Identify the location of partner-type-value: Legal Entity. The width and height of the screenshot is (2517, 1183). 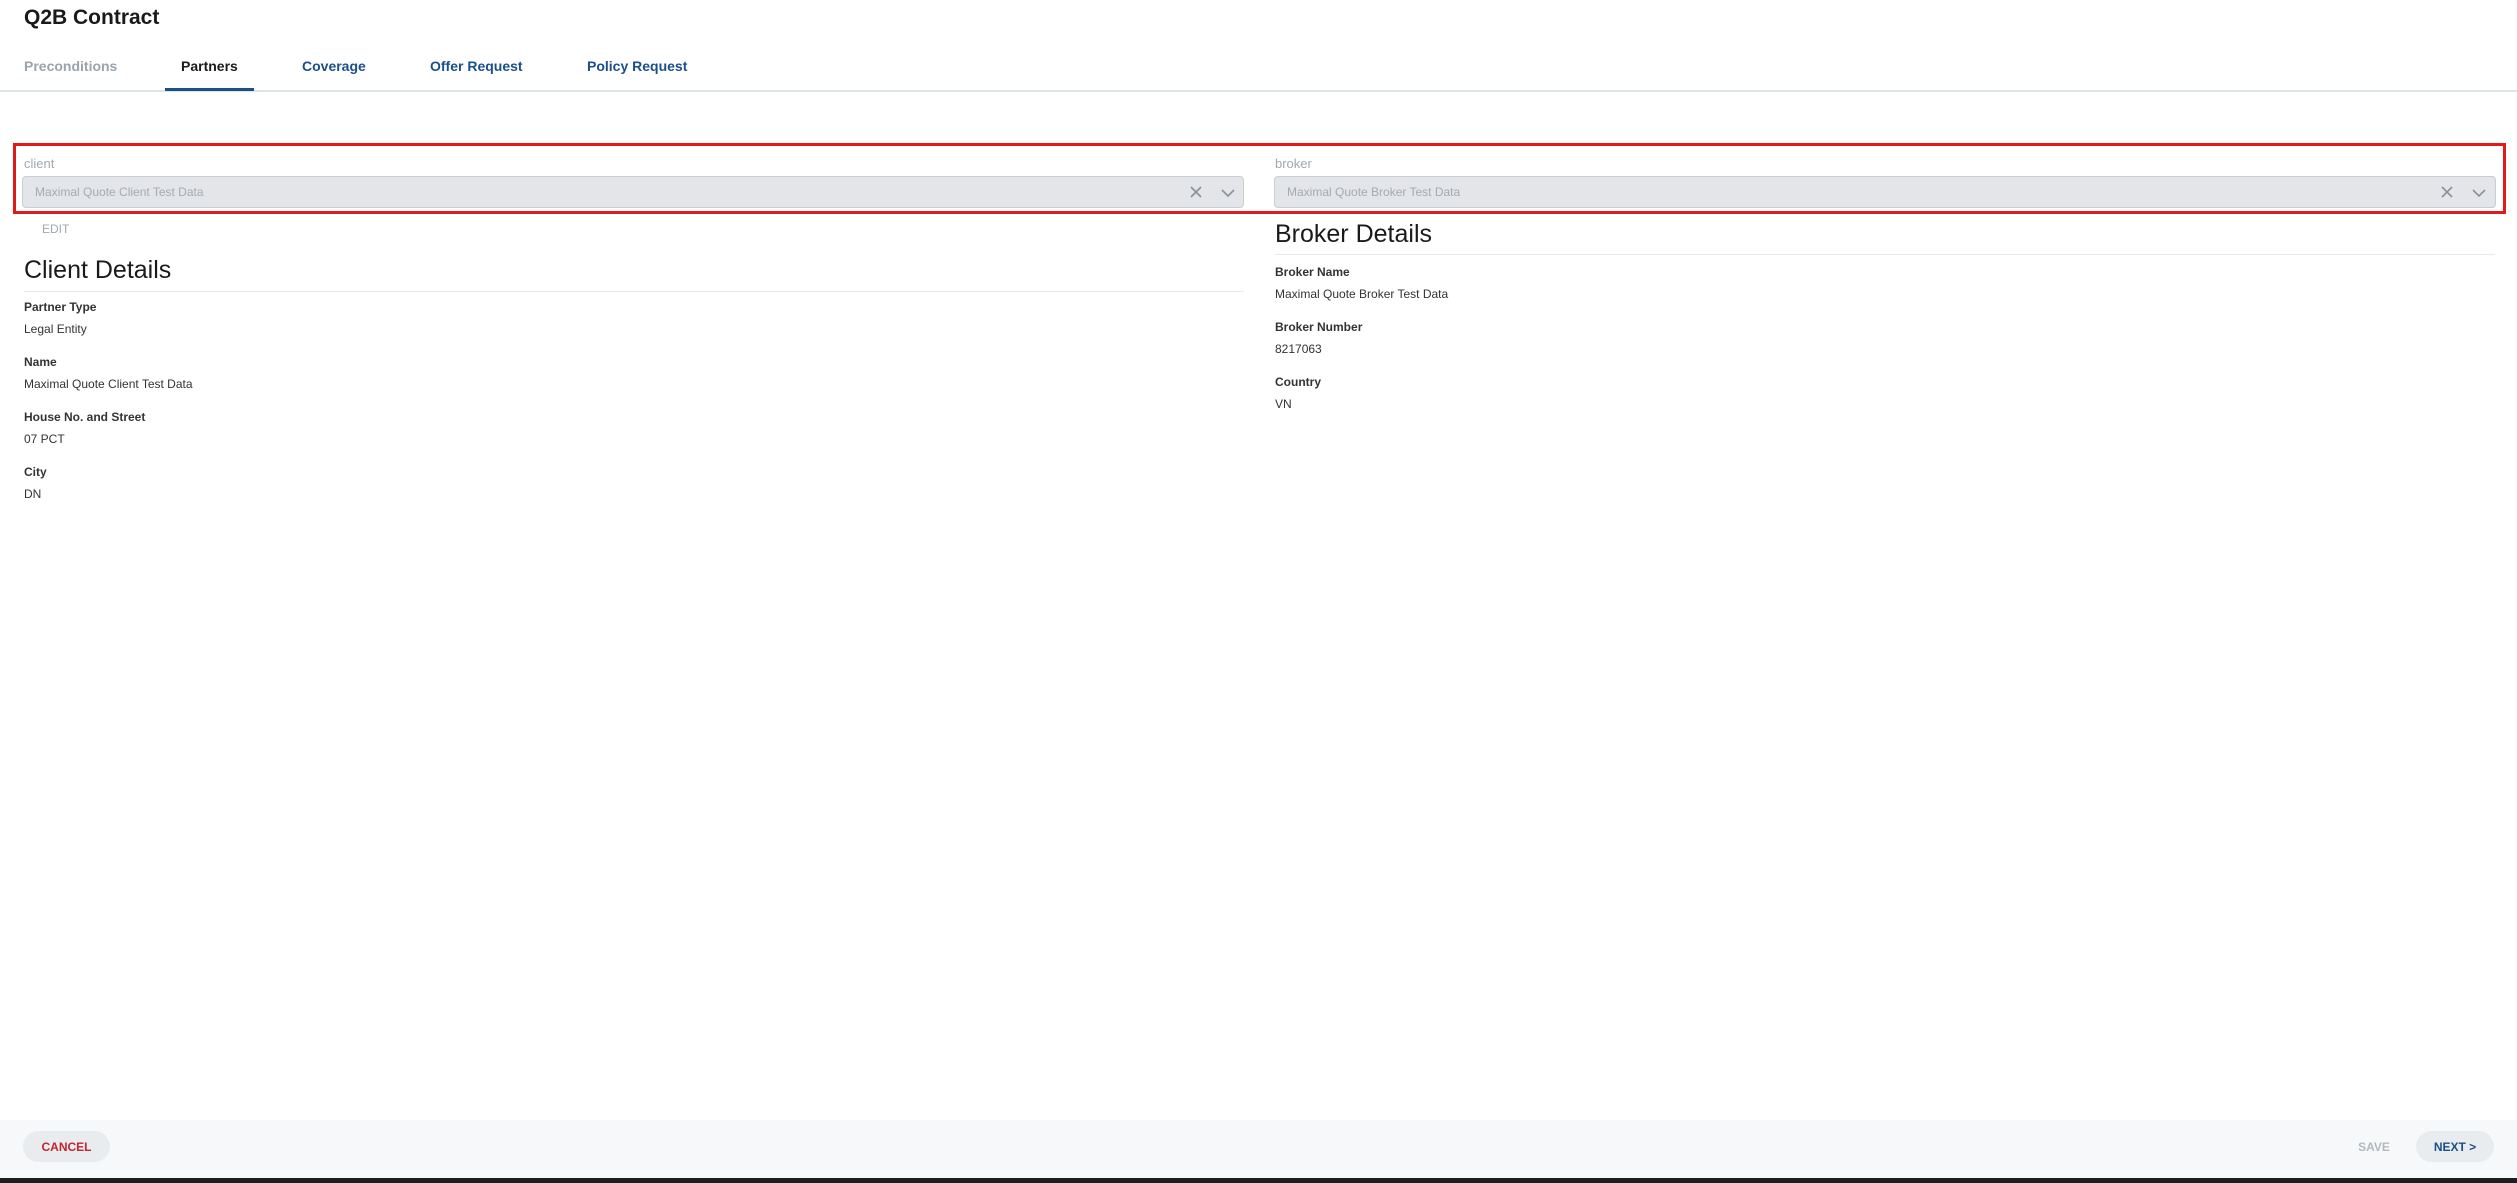
(55, 329).